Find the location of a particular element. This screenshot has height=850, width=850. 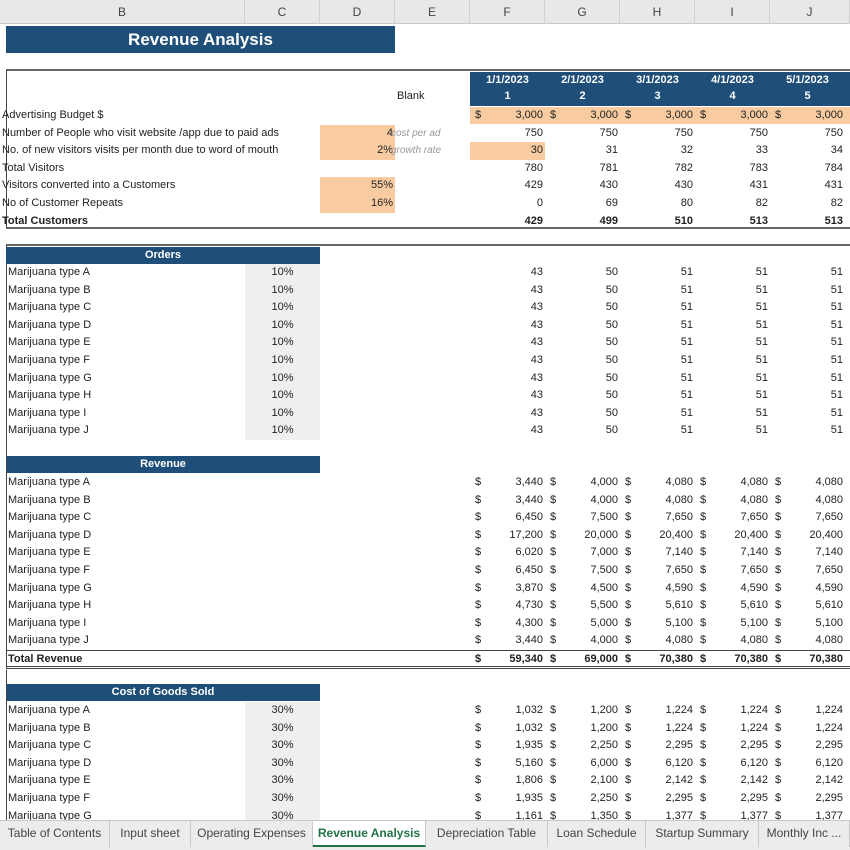

value-cell: 3,440 is located at coordinates (509, 641).